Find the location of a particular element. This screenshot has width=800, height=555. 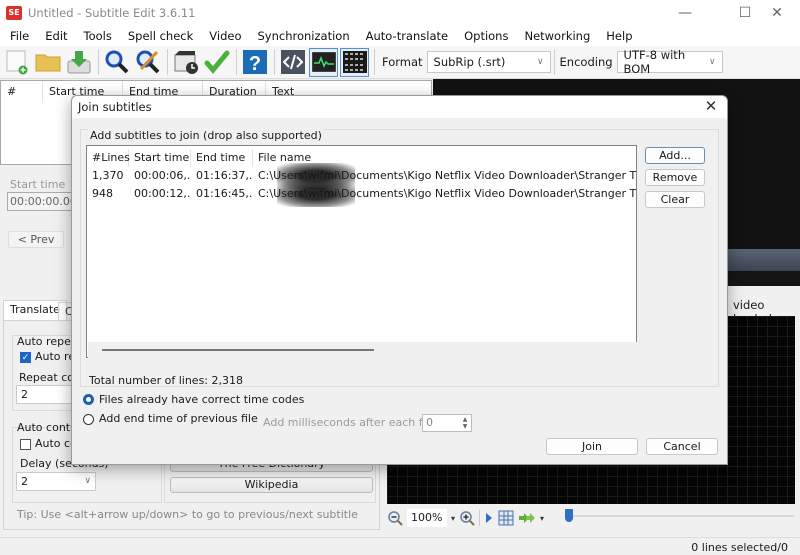

save-download-icon is located at coordinates (78, 62).